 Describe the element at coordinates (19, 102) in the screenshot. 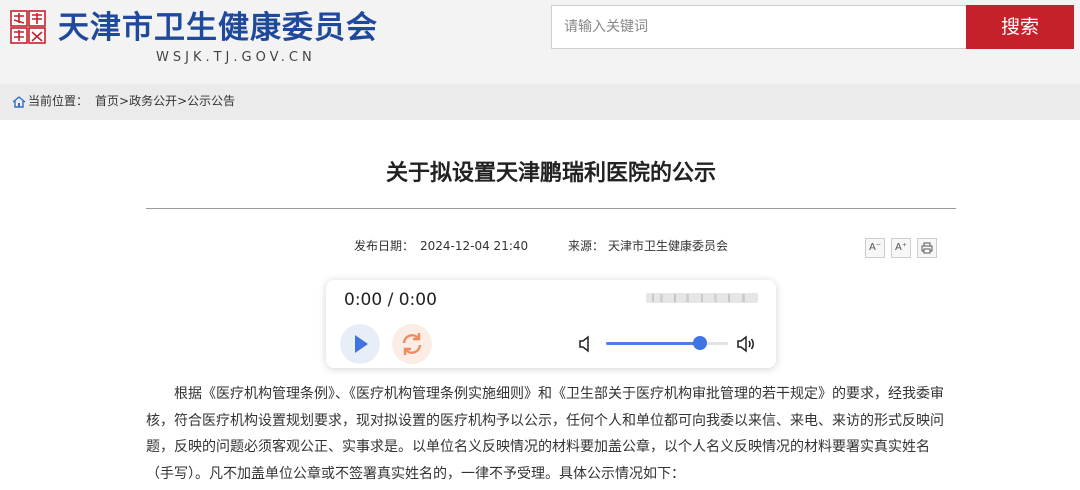

I see `home-icon` at that location.